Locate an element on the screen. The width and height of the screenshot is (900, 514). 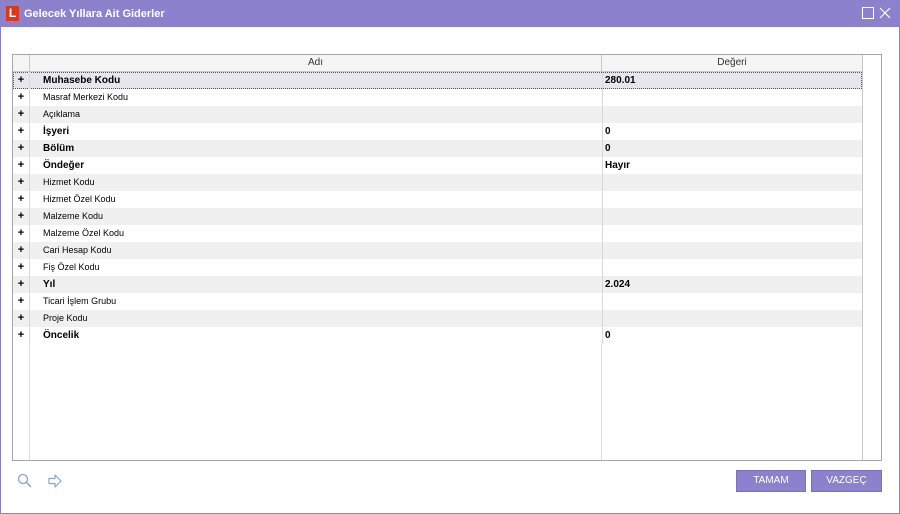
arrow-right-icon is located at coordinates (55, 481).